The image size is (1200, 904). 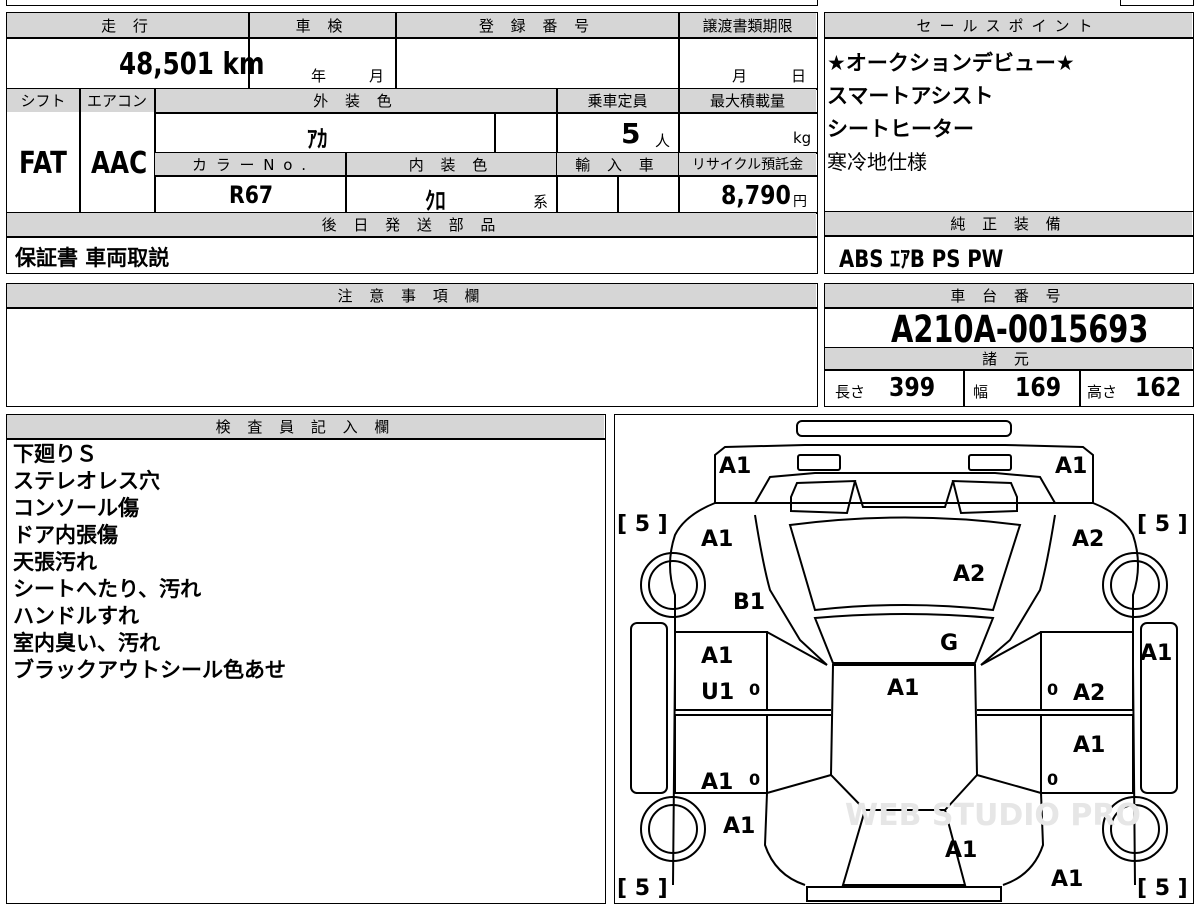 What do you see at coordinates (631, 133) in the screenshot?
I see `capacity-value: 5` at bounding box center [631, 133].